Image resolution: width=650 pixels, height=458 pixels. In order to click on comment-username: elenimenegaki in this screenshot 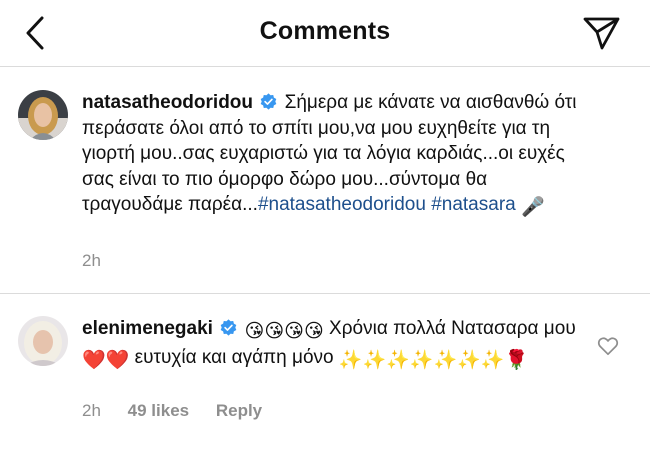, I will do `click(147, 328)`.